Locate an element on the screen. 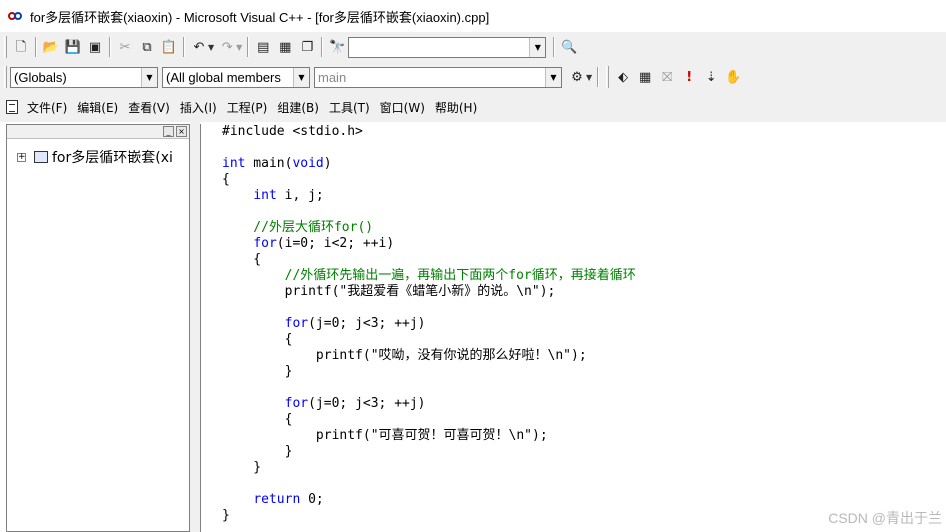 The width and height of the screenshot is (946, 532). wizard-action-icon: ⚙ is located at coordinates (577, 77).